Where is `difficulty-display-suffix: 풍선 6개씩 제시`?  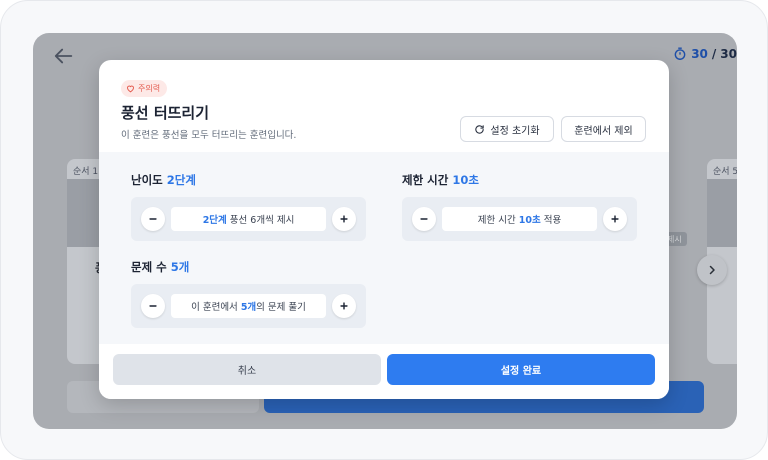
difficulty-display-suffix: 풍선 6개씩 제시 is located at coordinates (262, 220).